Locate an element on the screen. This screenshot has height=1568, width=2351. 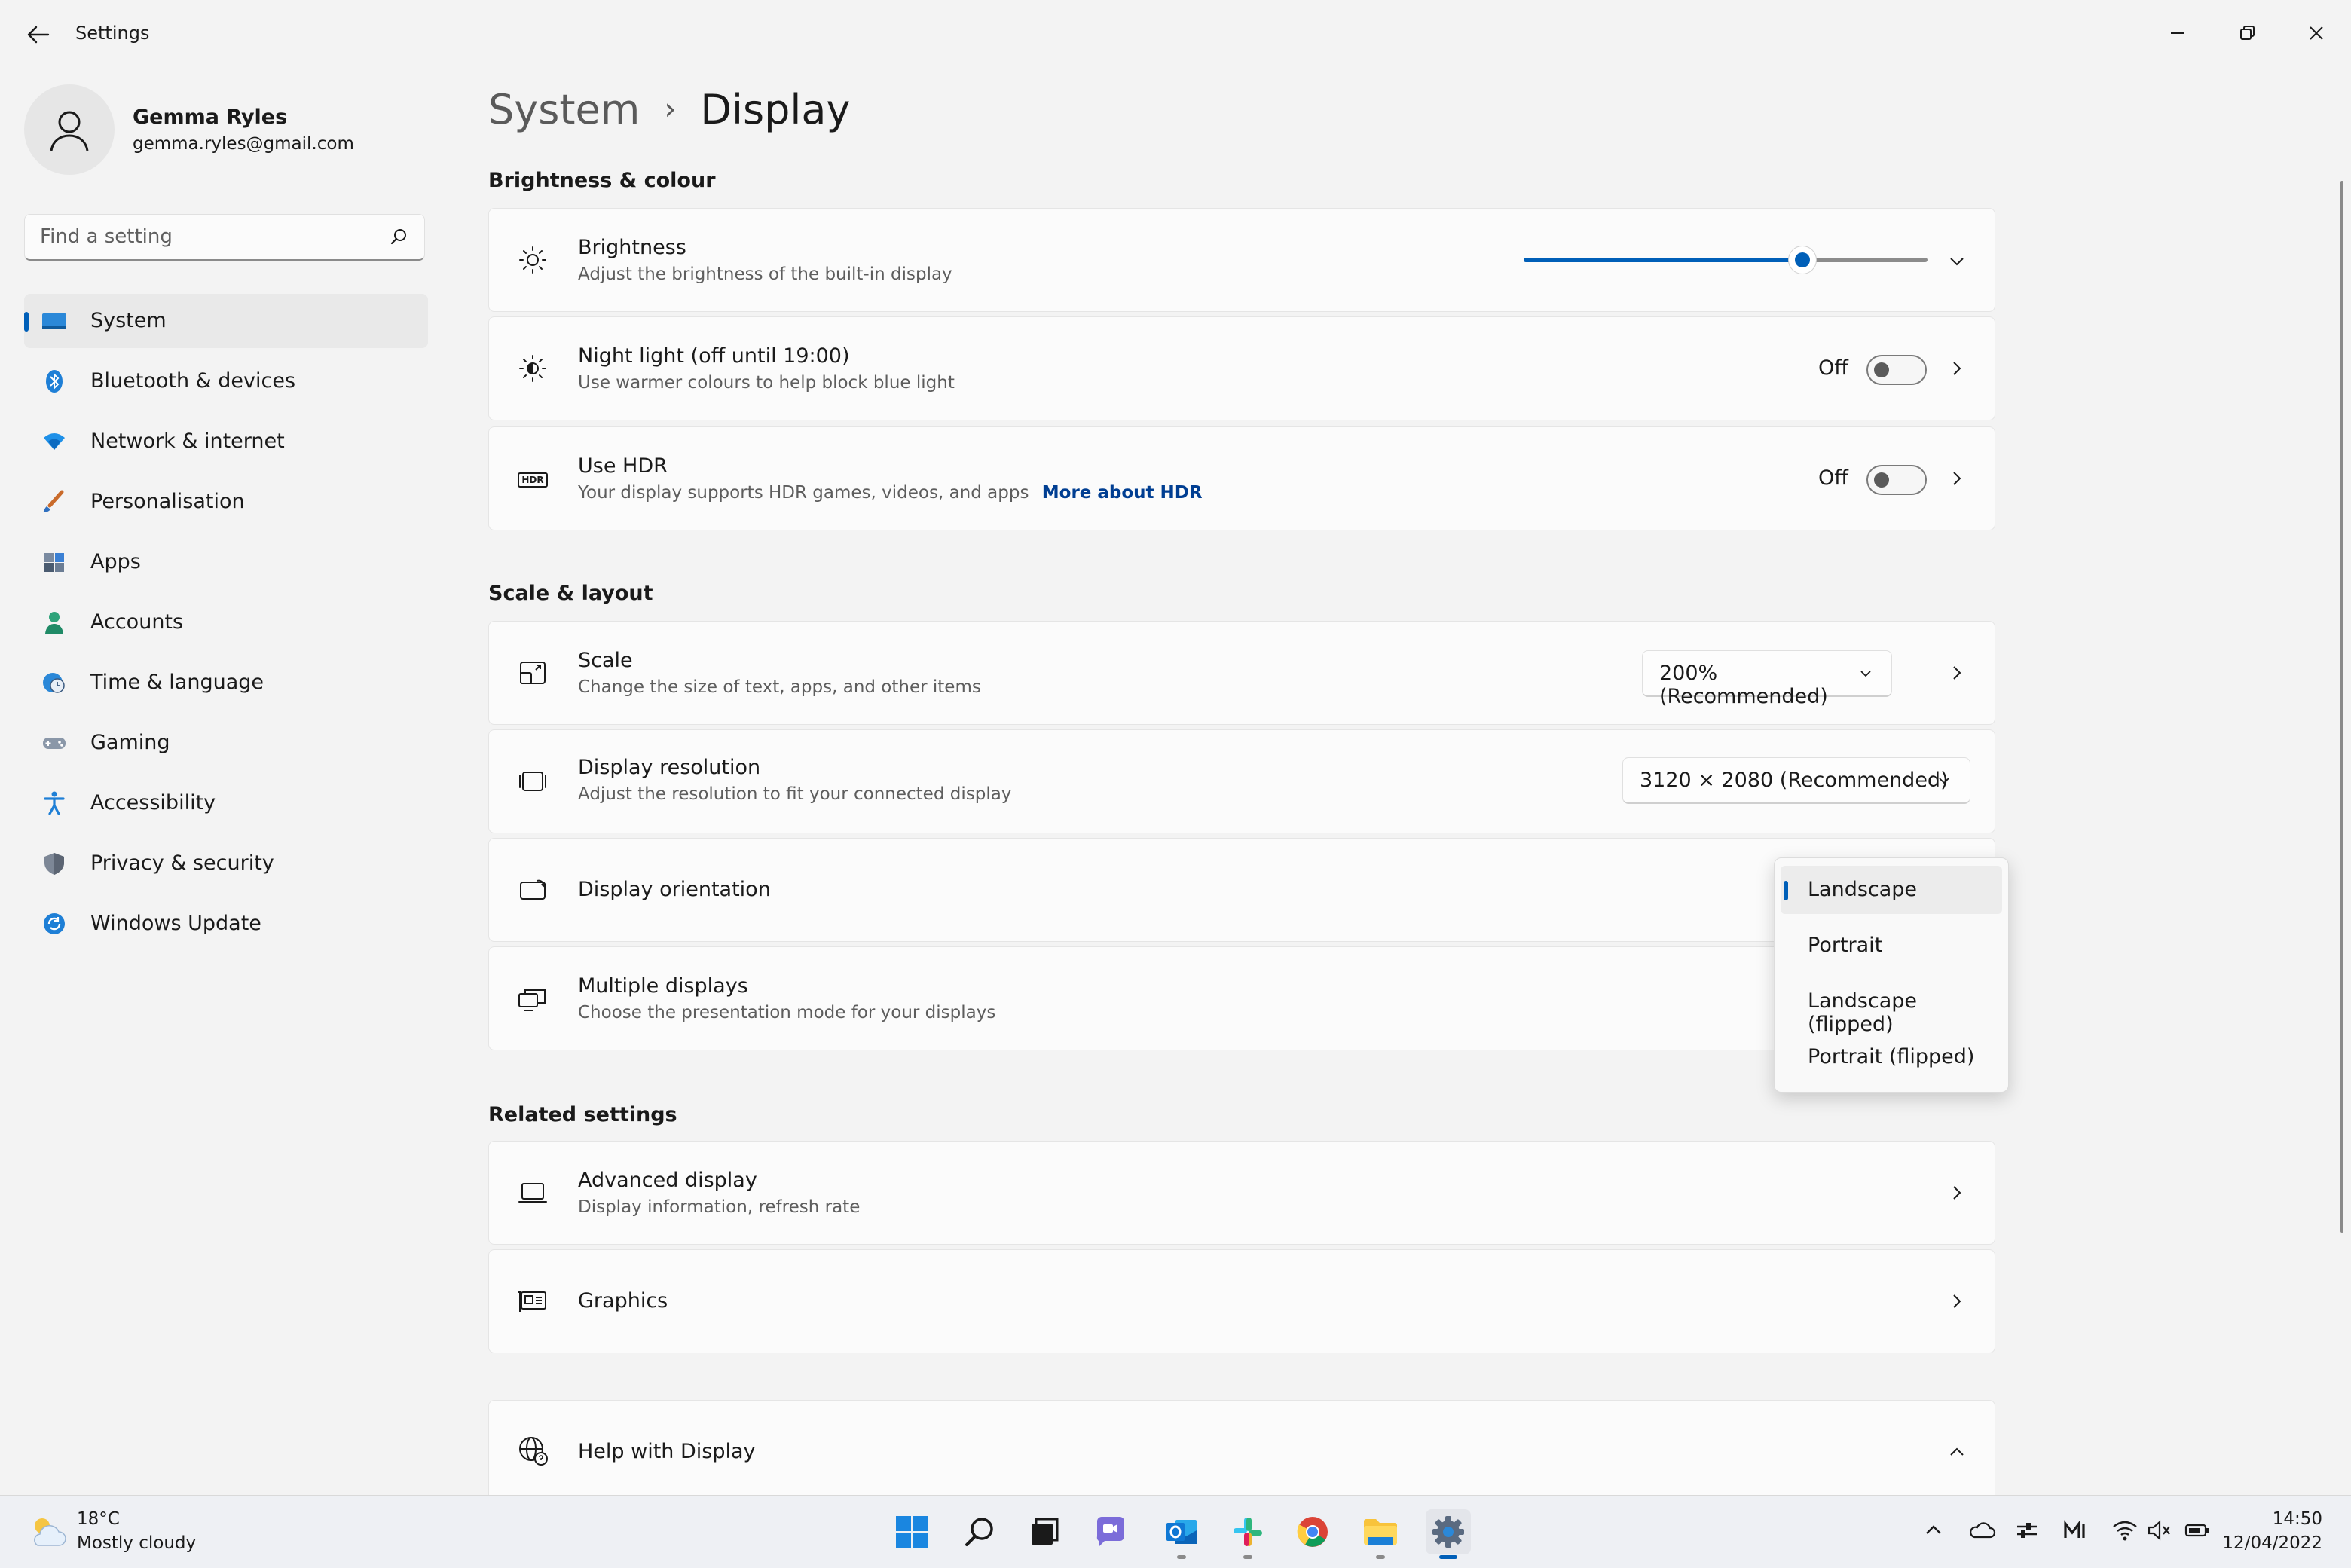
close-button is located at coordinates (2316, 33).